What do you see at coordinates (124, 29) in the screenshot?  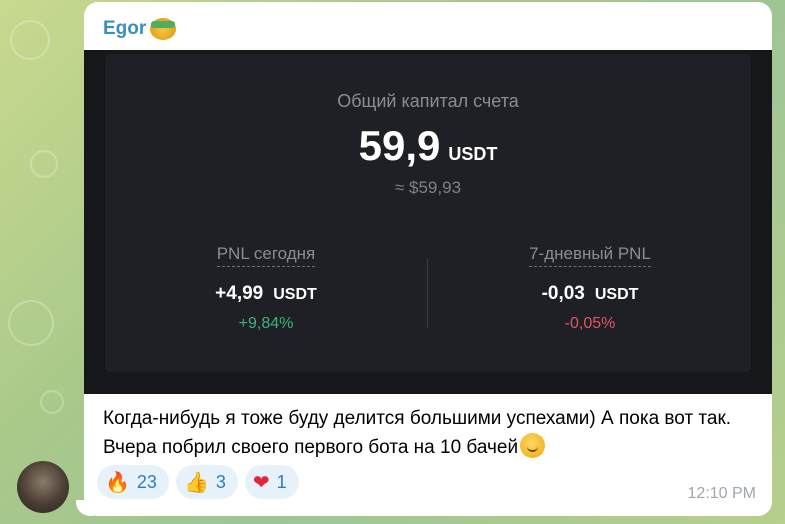 I see `sender-name-text: Egor` at bounding box center [124, 29].